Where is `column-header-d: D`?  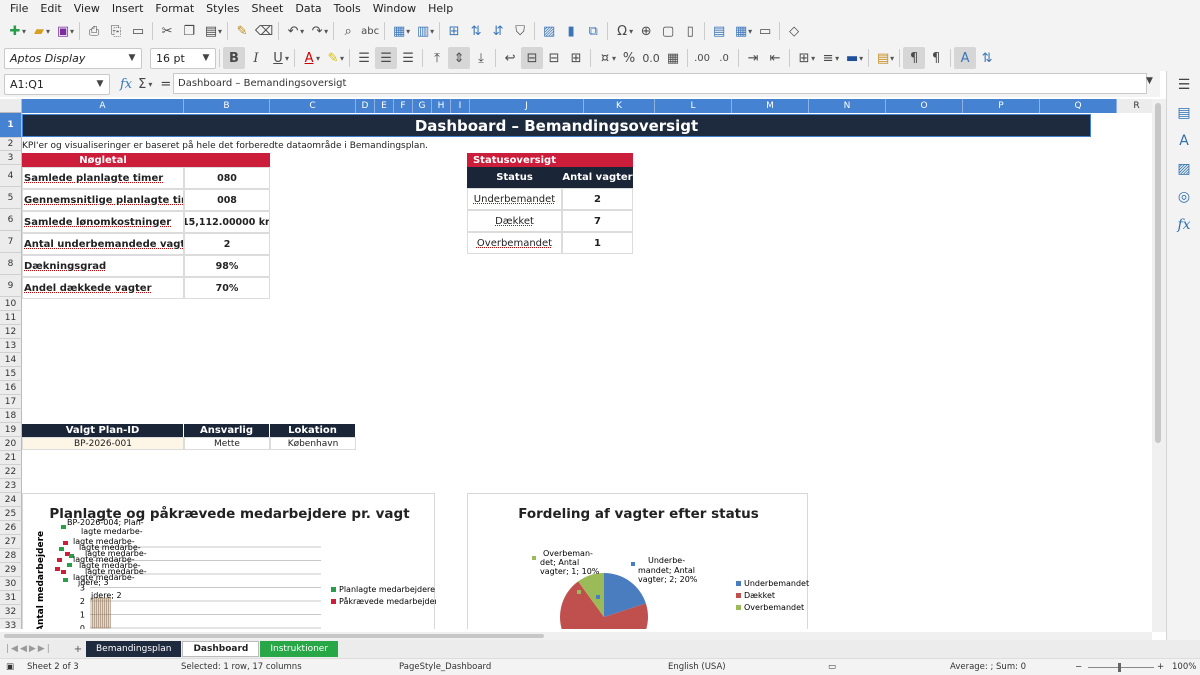
column-header-d: D is located at coordinates (365, 106).